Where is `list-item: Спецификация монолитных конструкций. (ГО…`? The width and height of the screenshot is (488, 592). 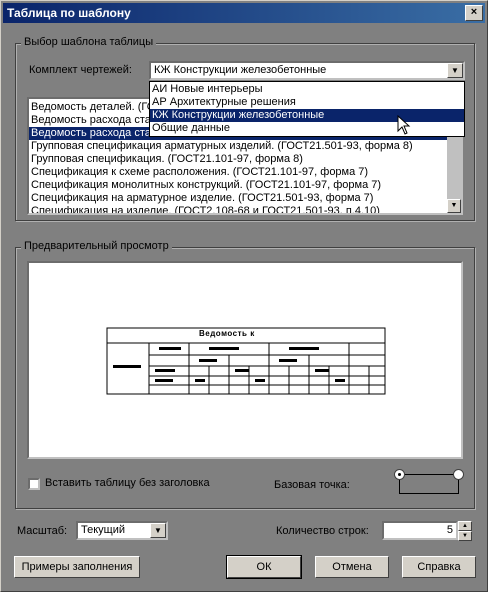 list-item: Спецификация монолитных конструкций. (ГО… is located at coordinates (245, 185).